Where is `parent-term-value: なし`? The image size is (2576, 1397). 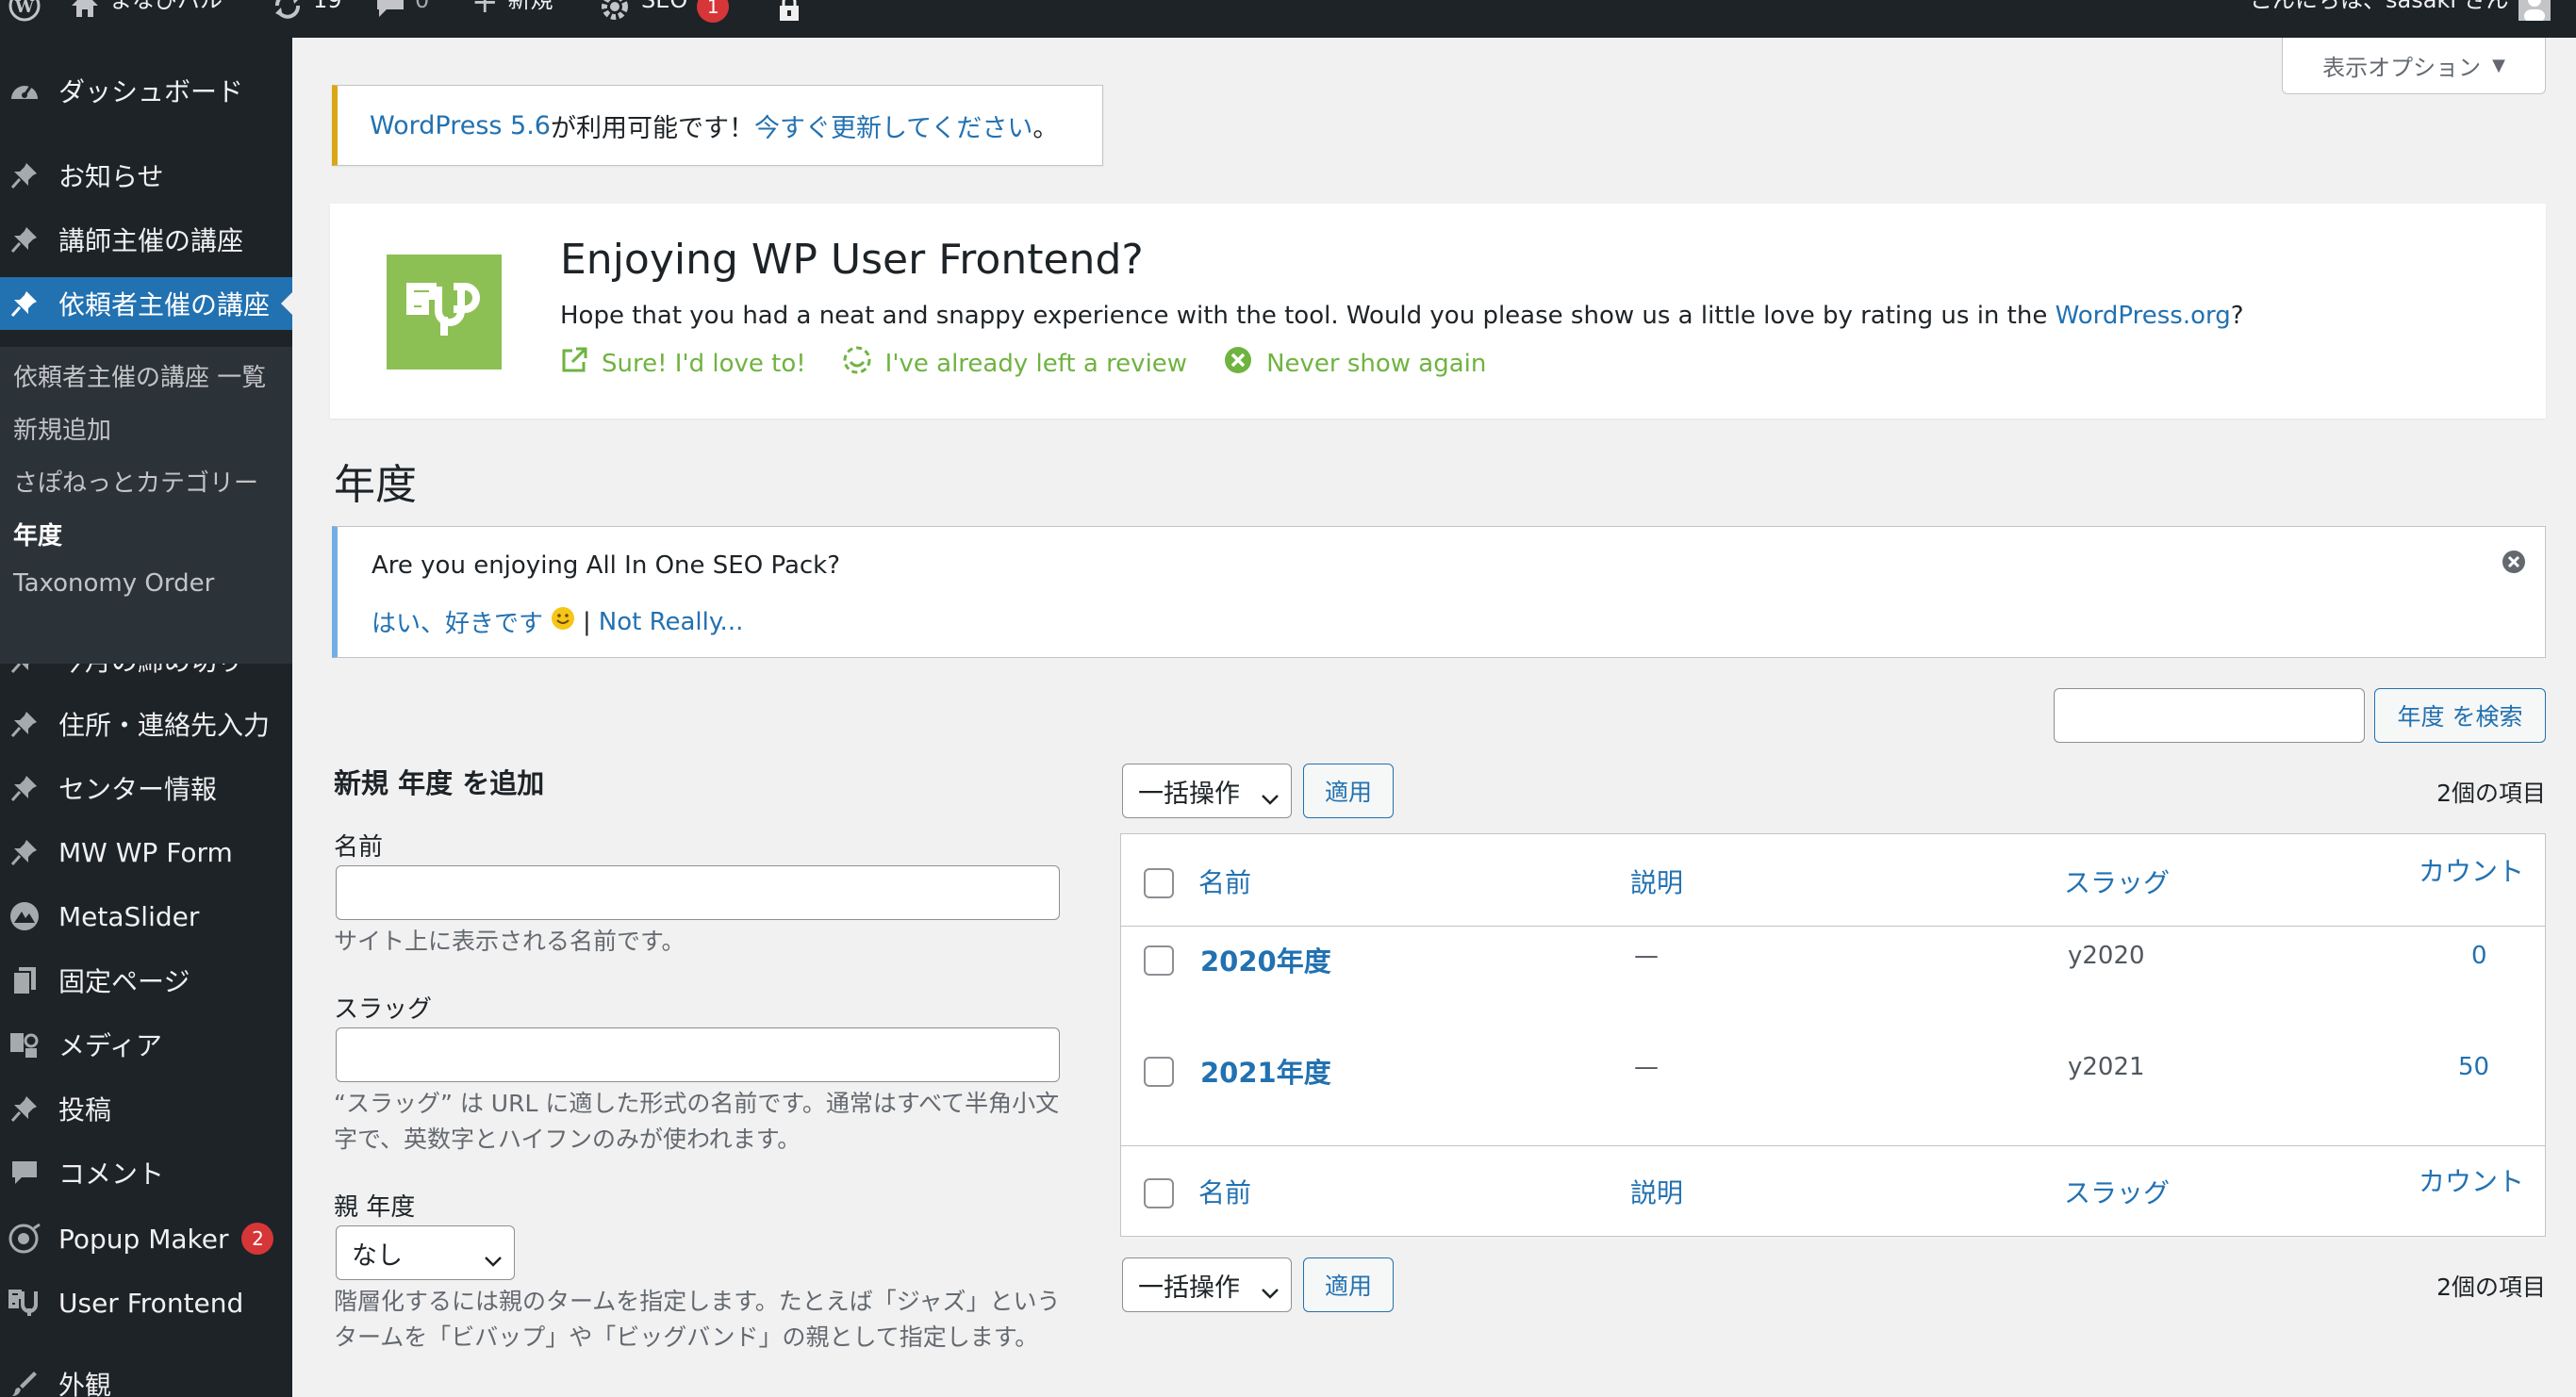 parent-term-value: なし is located at coordinates (377, 1256).